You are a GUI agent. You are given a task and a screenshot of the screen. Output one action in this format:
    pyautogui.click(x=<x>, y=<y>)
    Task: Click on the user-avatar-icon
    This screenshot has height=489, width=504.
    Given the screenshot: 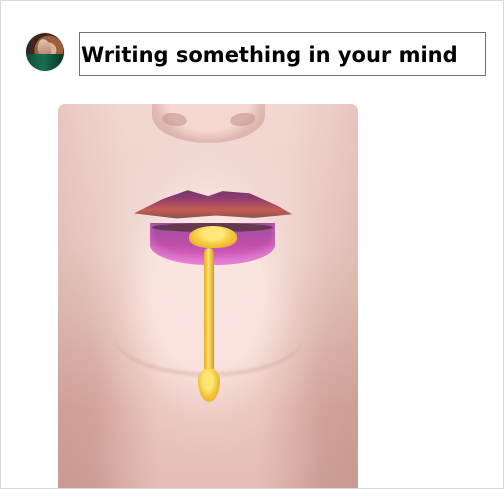 What is the action you would take?
    pyautogui.click(x=45, y=52)
    